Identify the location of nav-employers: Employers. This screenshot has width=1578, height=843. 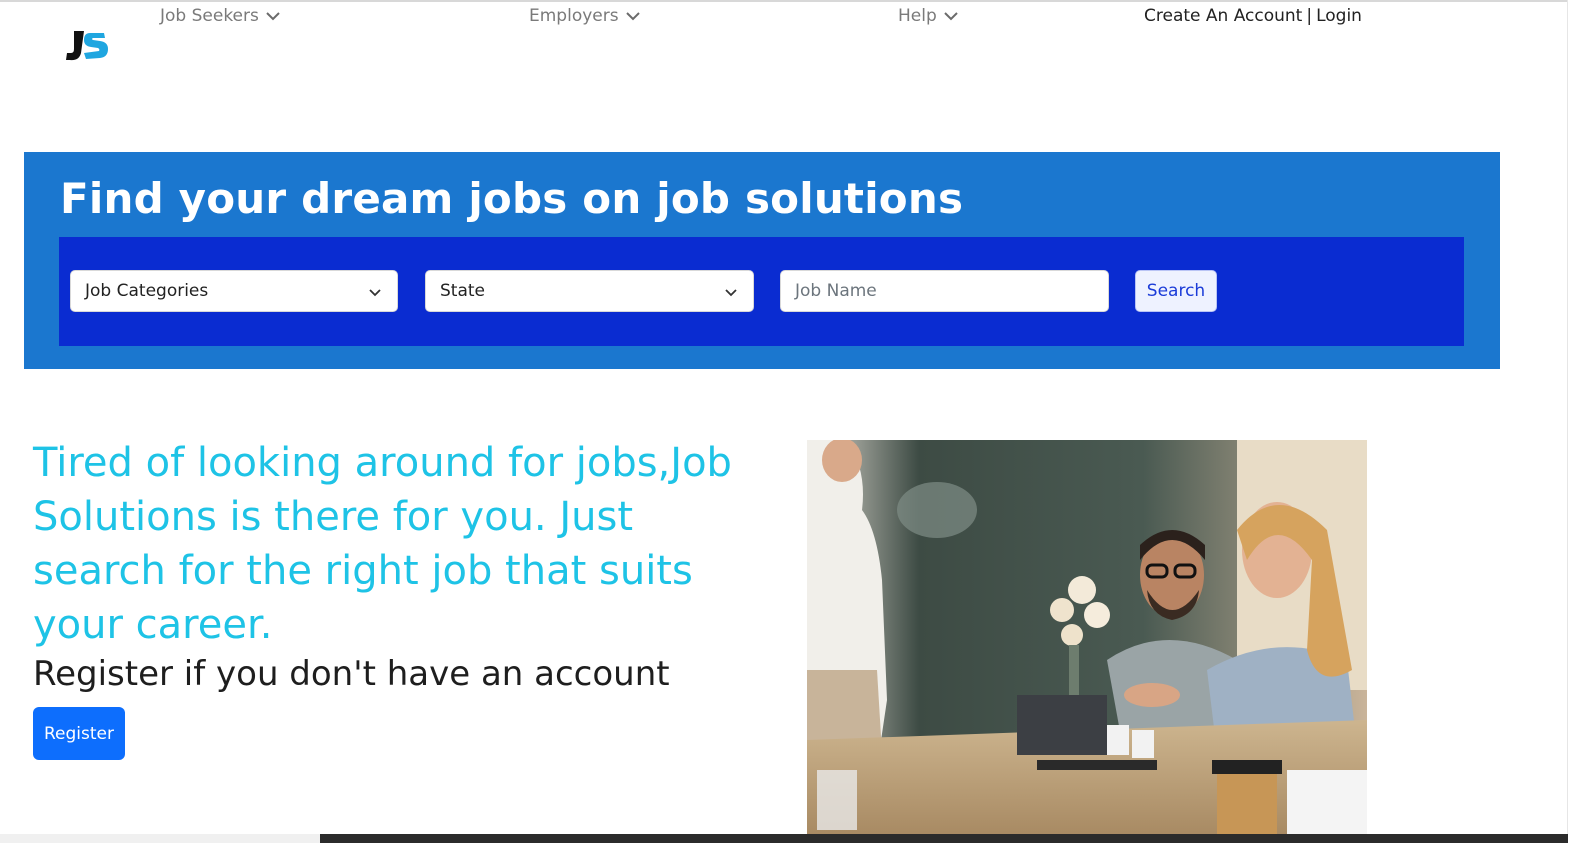
(585, 16).